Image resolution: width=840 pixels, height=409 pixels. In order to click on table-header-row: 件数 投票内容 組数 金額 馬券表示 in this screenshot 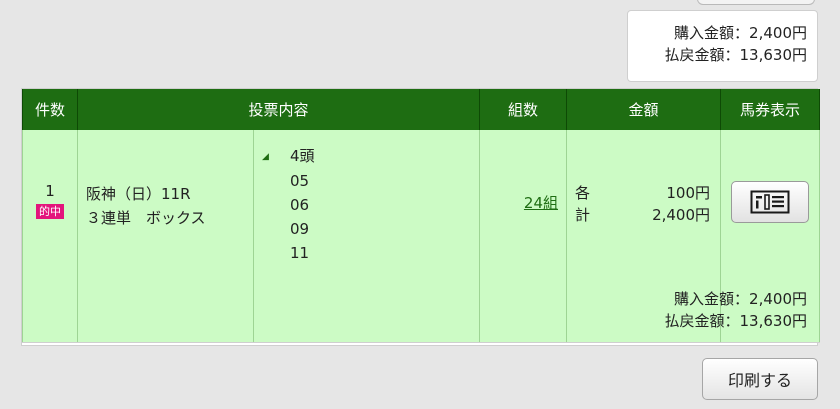, I will do `click(421, 109)`.